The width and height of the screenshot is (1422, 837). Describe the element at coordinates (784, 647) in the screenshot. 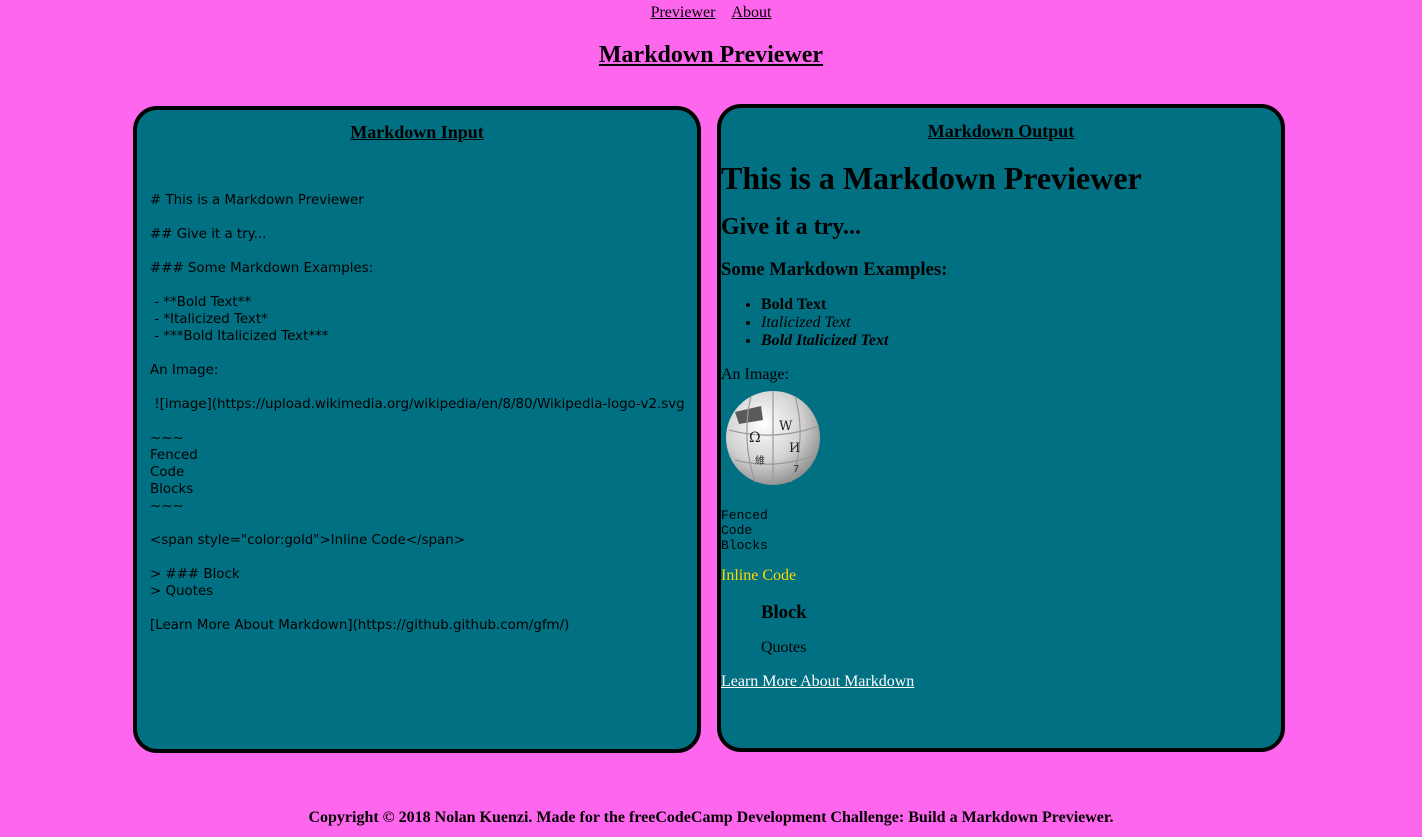

I see `blockquote-text: Quotes` at that location.